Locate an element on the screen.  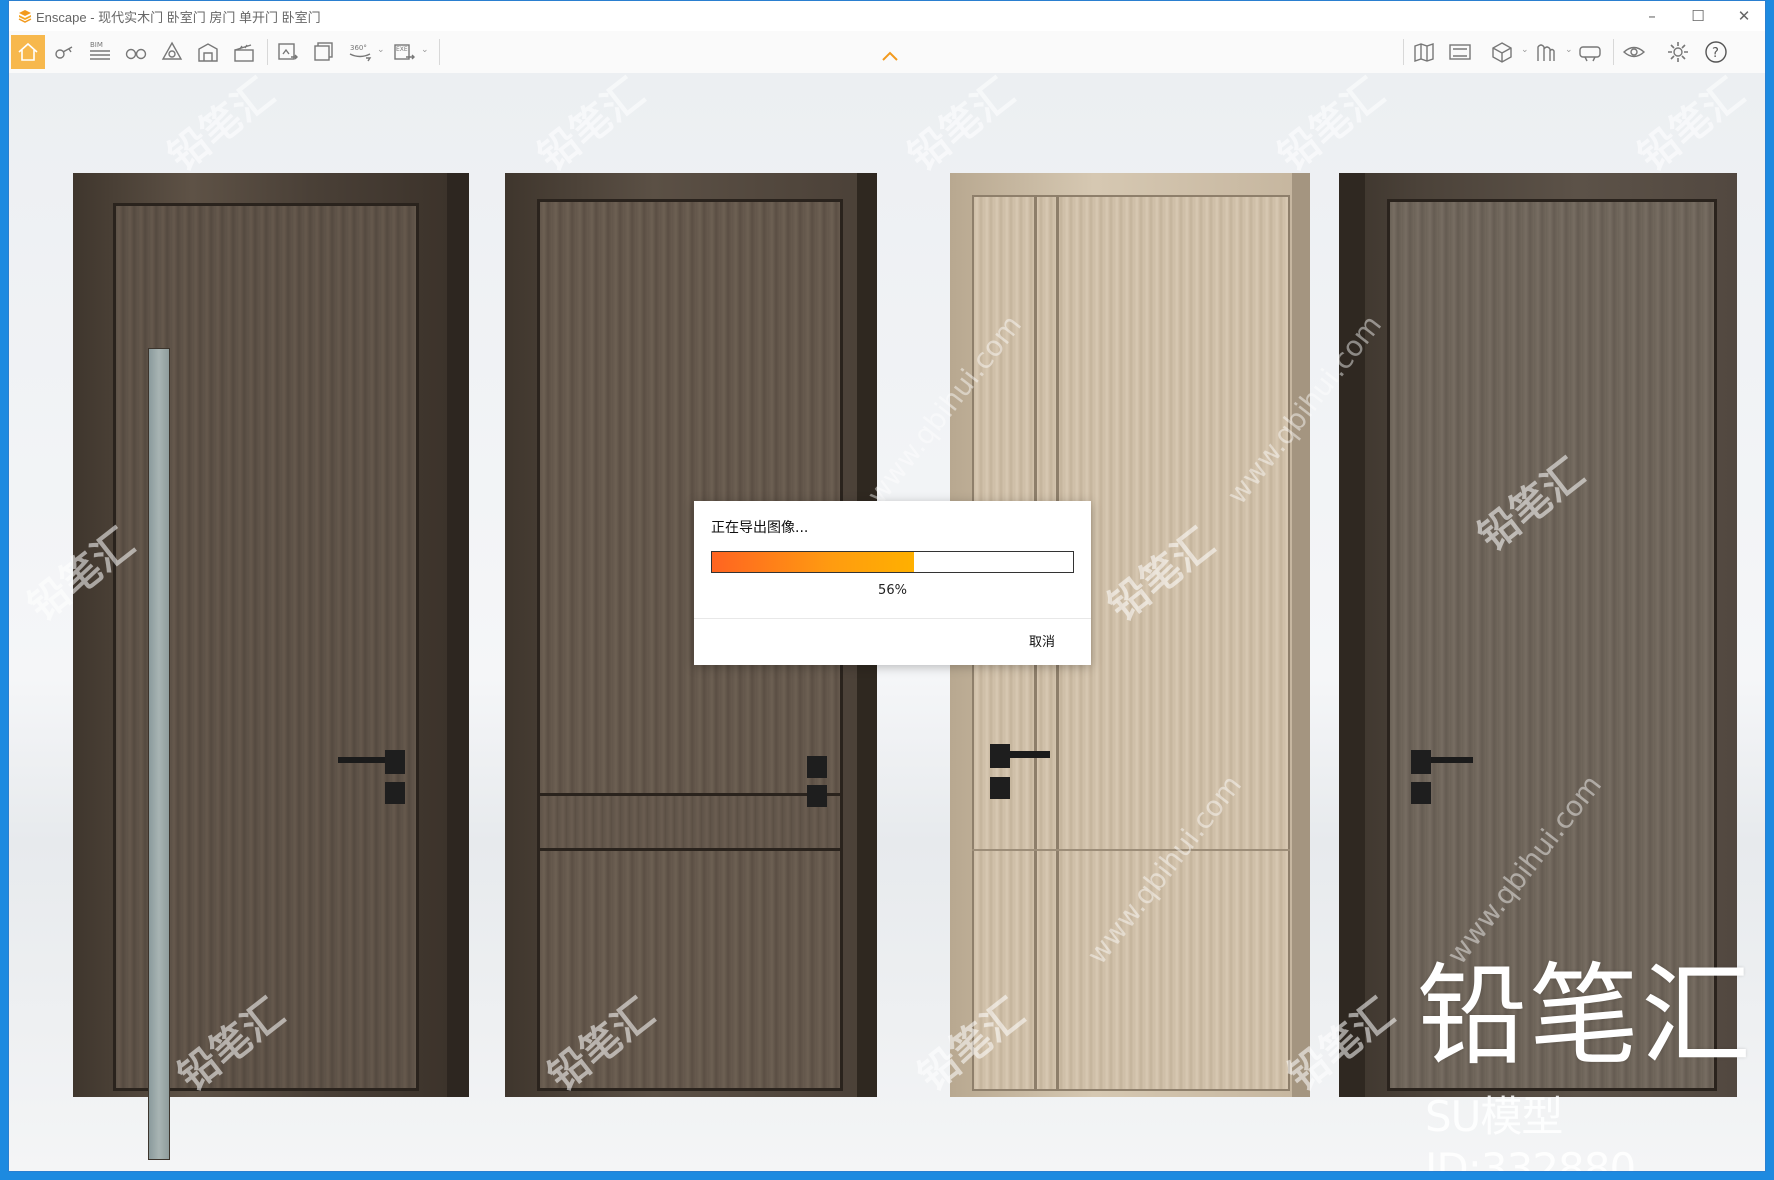
asset-library-icon is located at coordinates (1546, 52).